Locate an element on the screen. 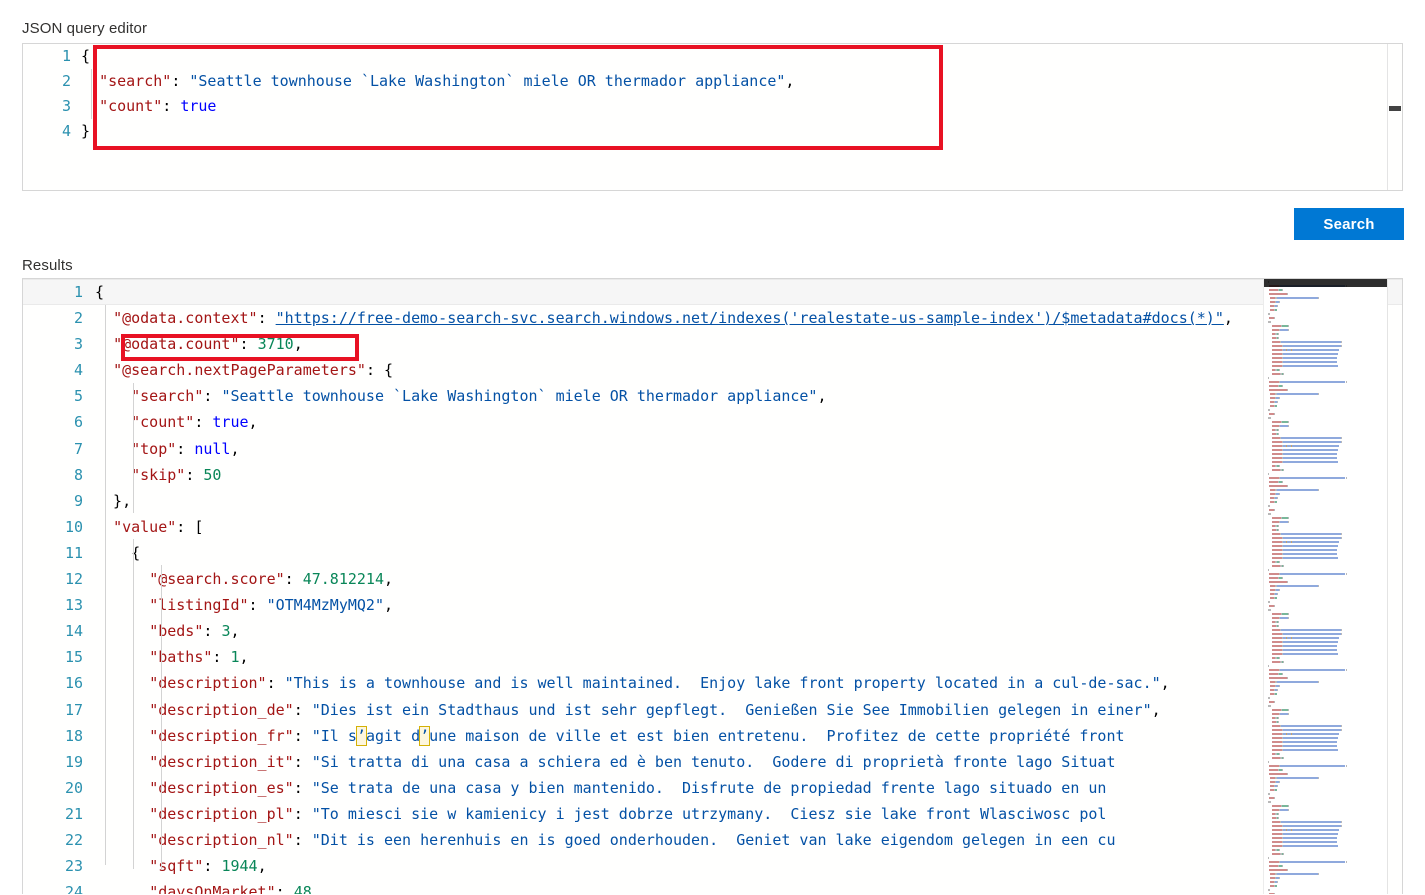 The image size is (1425, 895). json-editor-scrollbar-thumb is located at coordinates (1395, 108).